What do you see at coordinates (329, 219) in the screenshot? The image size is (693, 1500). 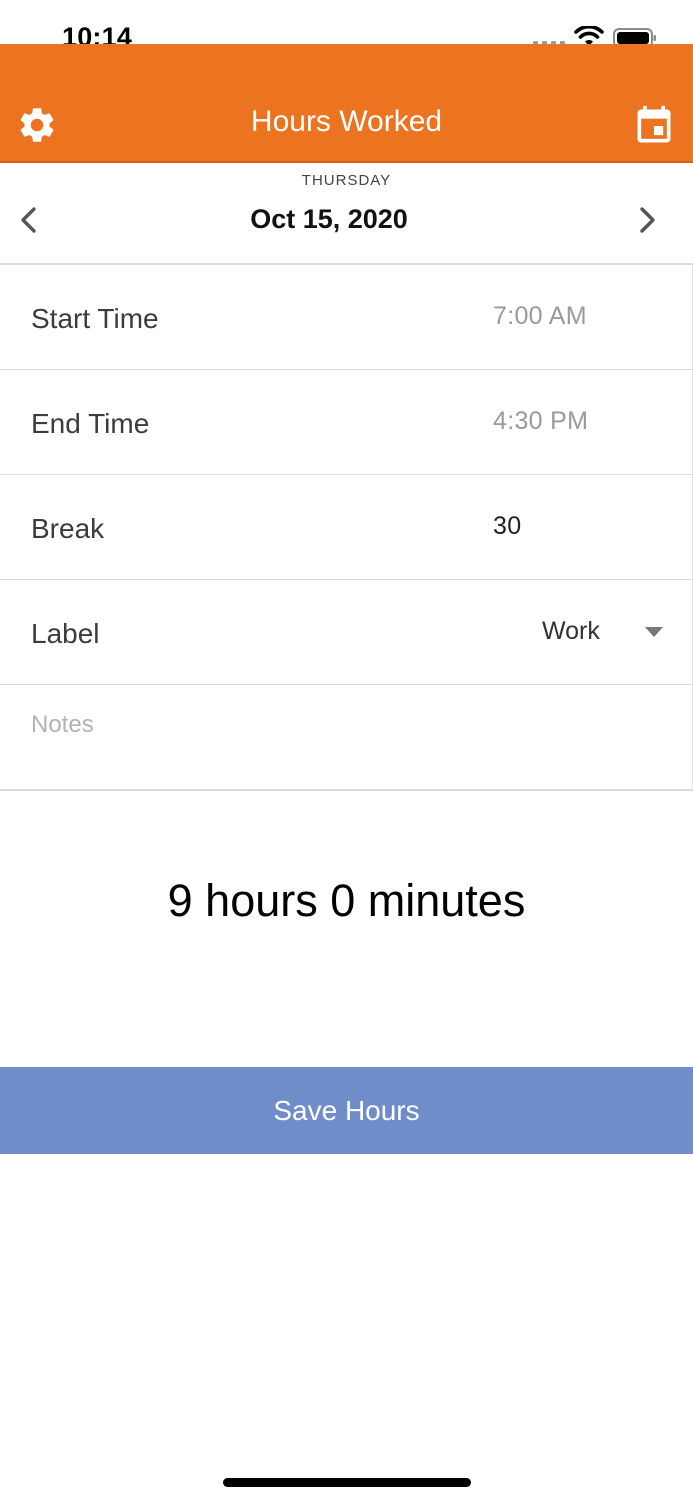 I see `selected-date: Oct 15, 2020` at bounding box center [329, 219].